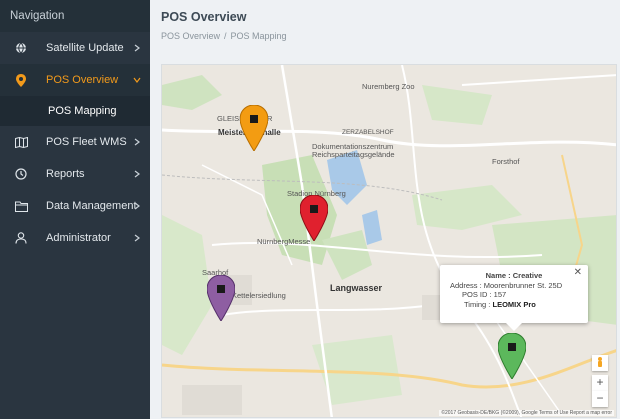  Describe the element at coordinates (258, 36) in the screenshot. I see `breadcrumb-item-pos-mapping: POS Mapping` at that location.